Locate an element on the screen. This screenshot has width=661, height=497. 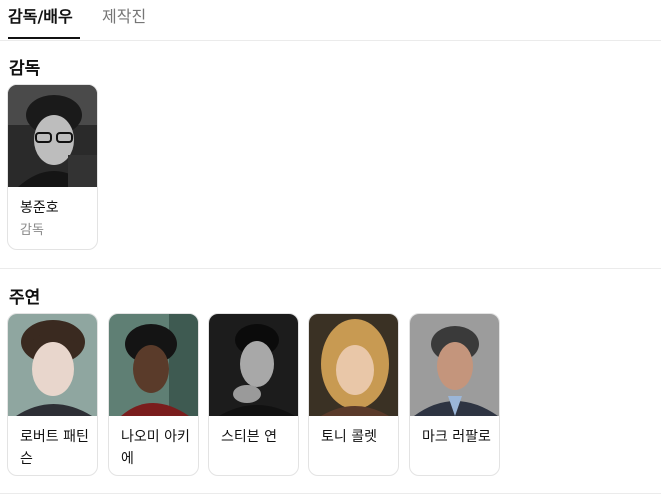
person-card: 스티븐 연 is located at coordinates (253, 394).